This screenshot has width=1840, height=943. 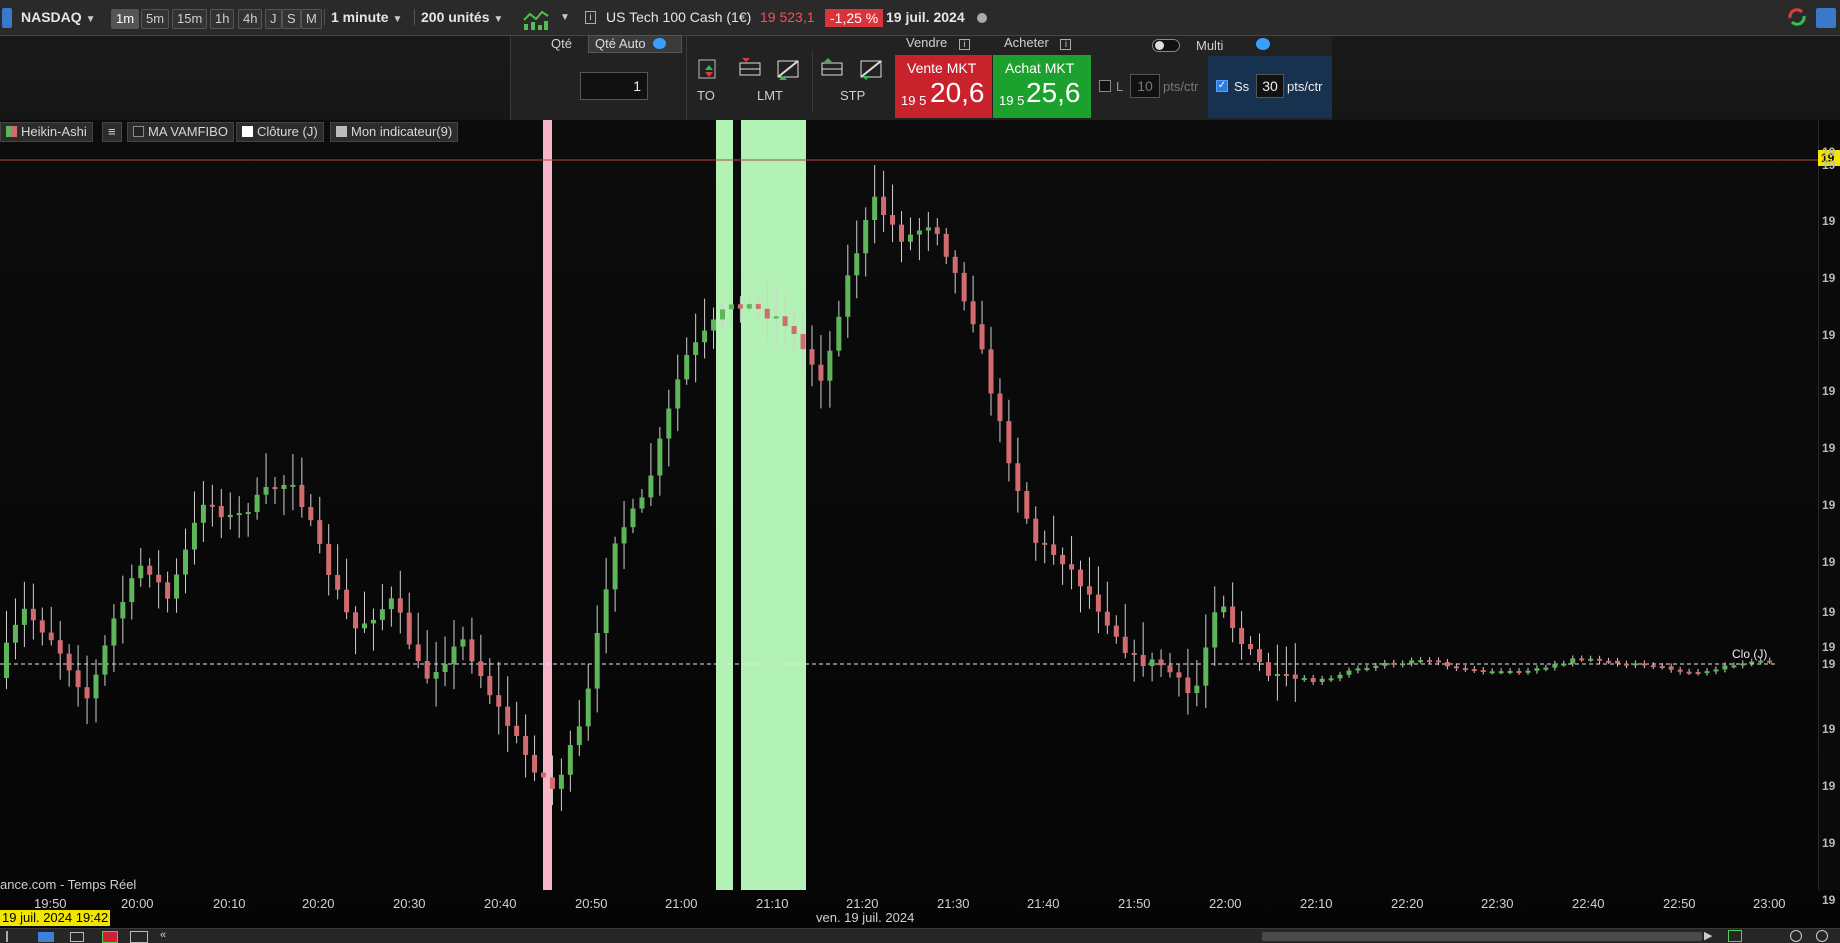 I want to click on qty-input: 1, so click(x=614, y=86).